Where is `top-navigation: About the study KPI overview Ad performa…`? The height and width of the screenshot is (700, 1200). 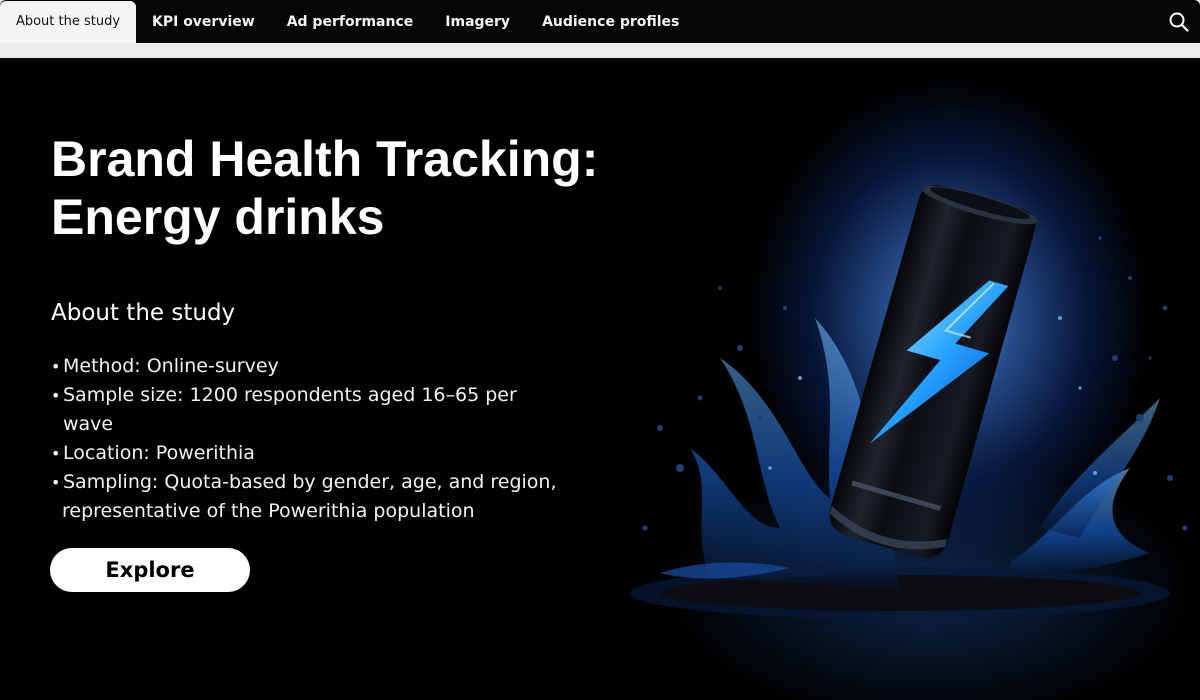
top-navigation: About the study KPI overview Ad performa… is located at coordinates (600, 21).